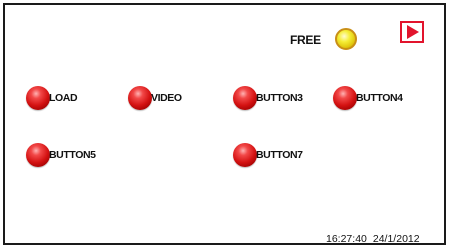  What do you see at coordinates (396, 239) in the screenshot?
I see `clock-date: 24/1/2012` at bounding box center [396, 239].